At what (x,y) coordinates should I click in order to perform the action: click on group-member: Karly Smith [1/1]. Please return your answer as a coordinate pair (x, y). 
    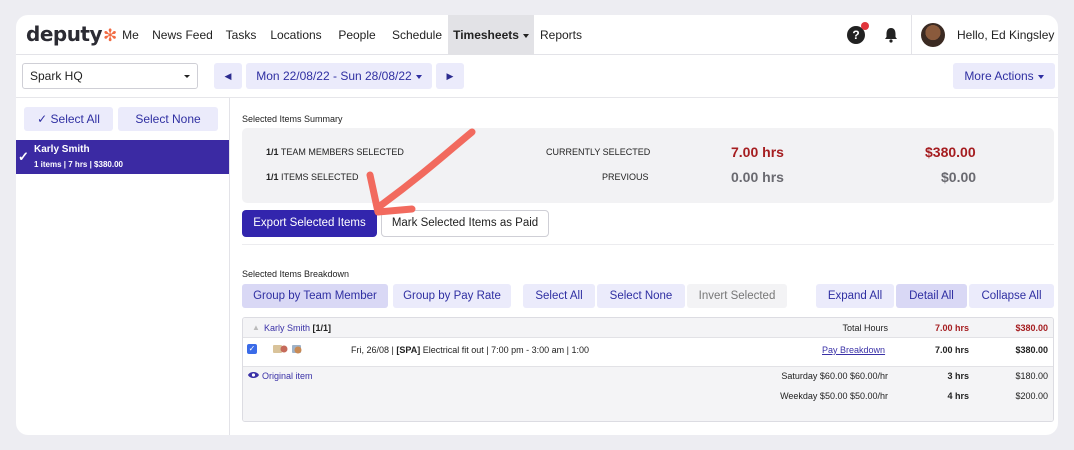
    Looking at the image, I should click on (297, 328).